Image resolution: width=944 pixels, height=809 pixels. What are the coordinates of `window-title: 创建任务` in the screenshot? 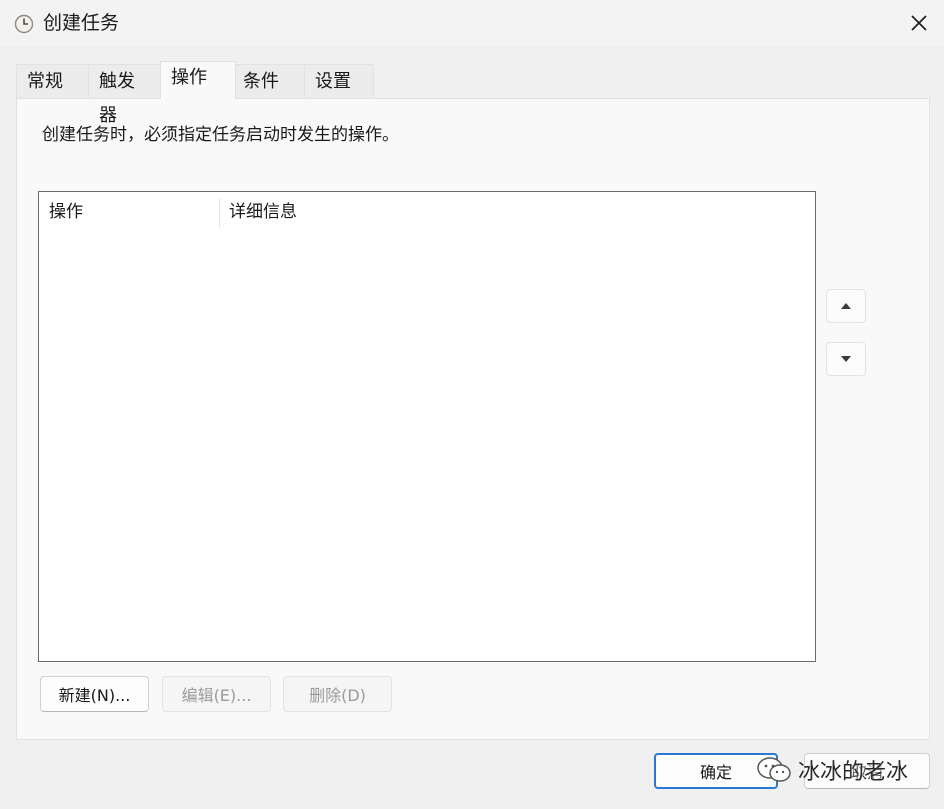 It's located at (81, 23).